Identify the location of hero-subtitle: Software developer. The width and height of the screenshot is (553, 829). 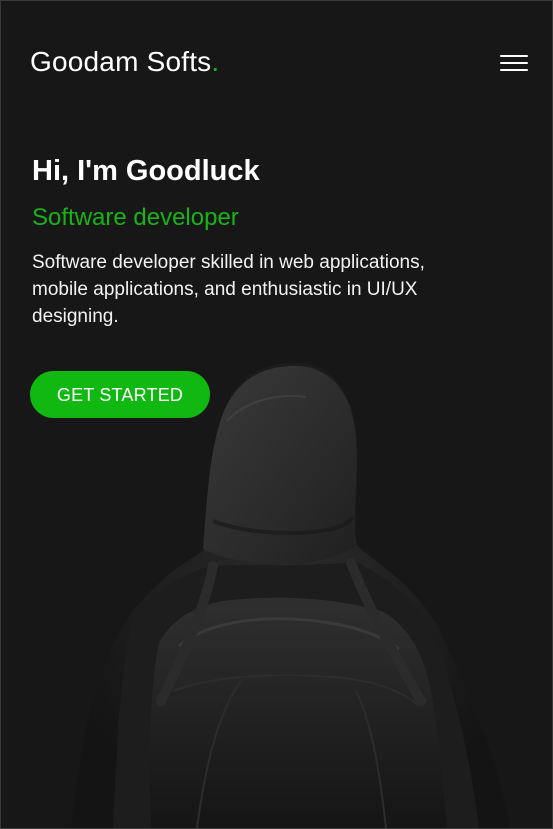
(135, 217).